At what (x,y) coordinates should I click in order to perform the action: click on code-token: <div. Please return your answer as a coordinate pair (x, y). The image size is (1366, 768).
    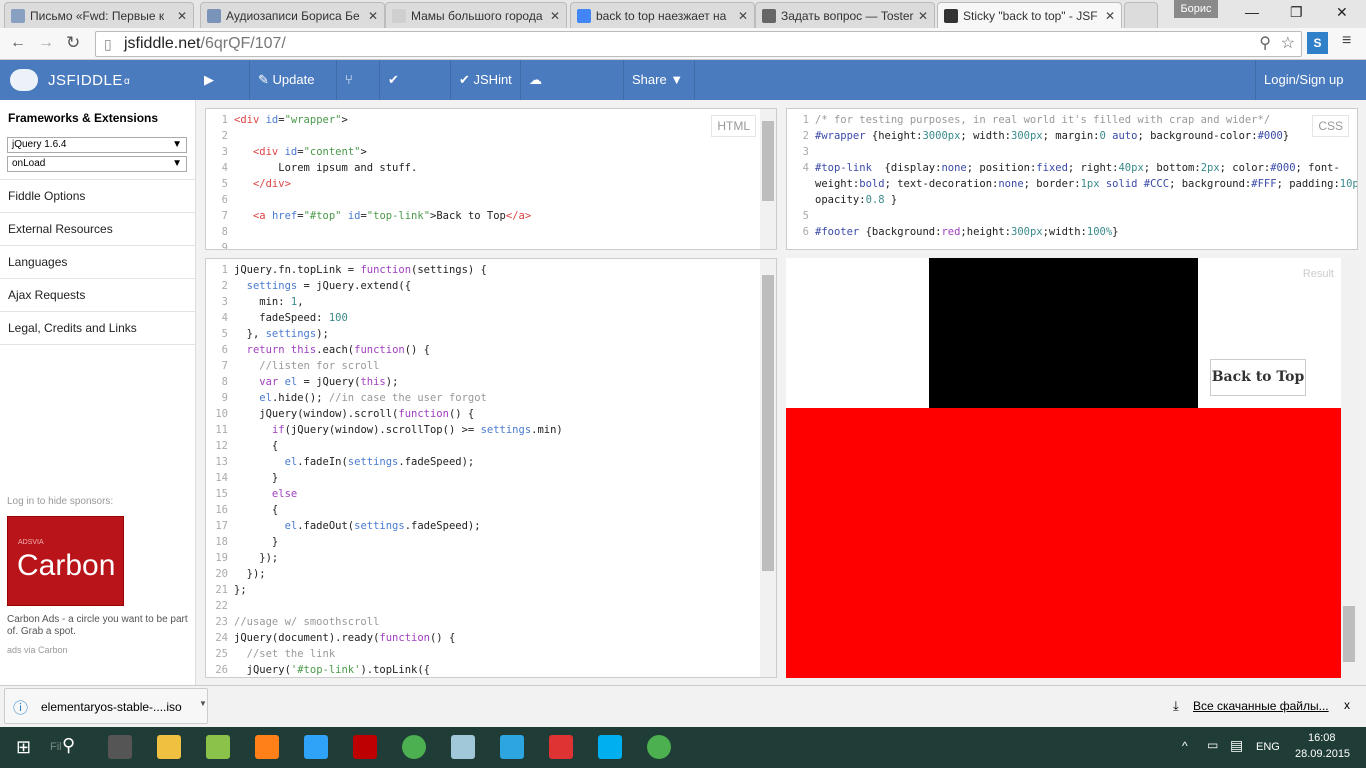
    Looking at the image, I should click on (250, 120).